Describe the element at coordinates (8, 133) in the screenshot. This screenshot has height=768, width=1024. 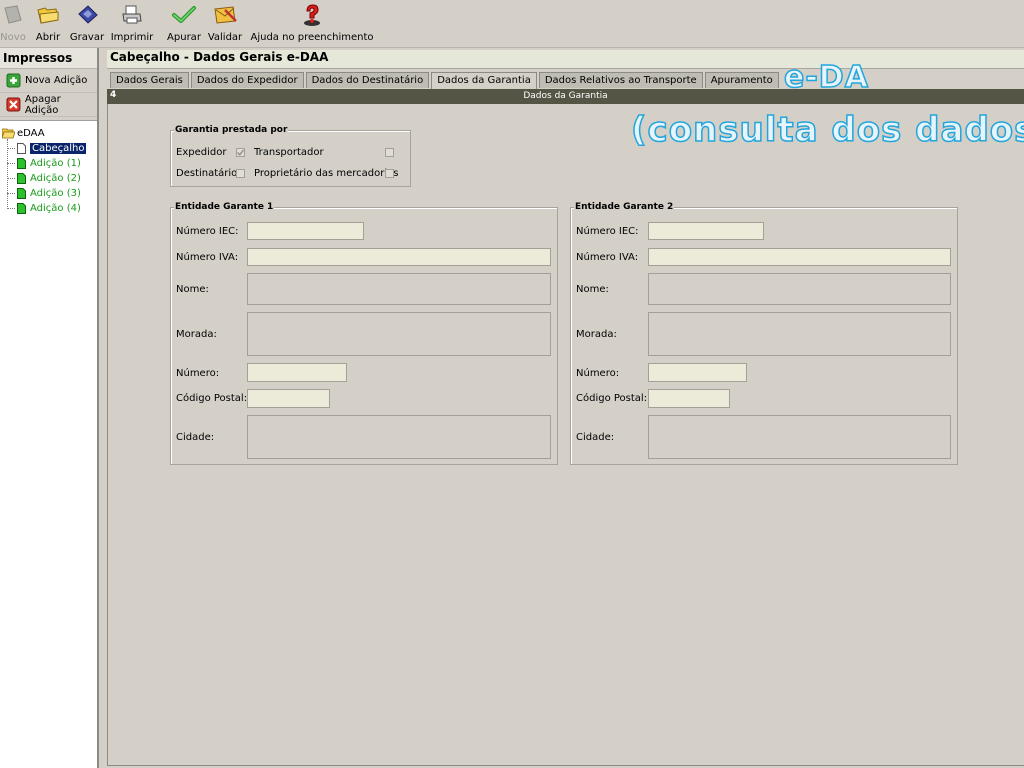
I see `folder-open-icon` at that location.